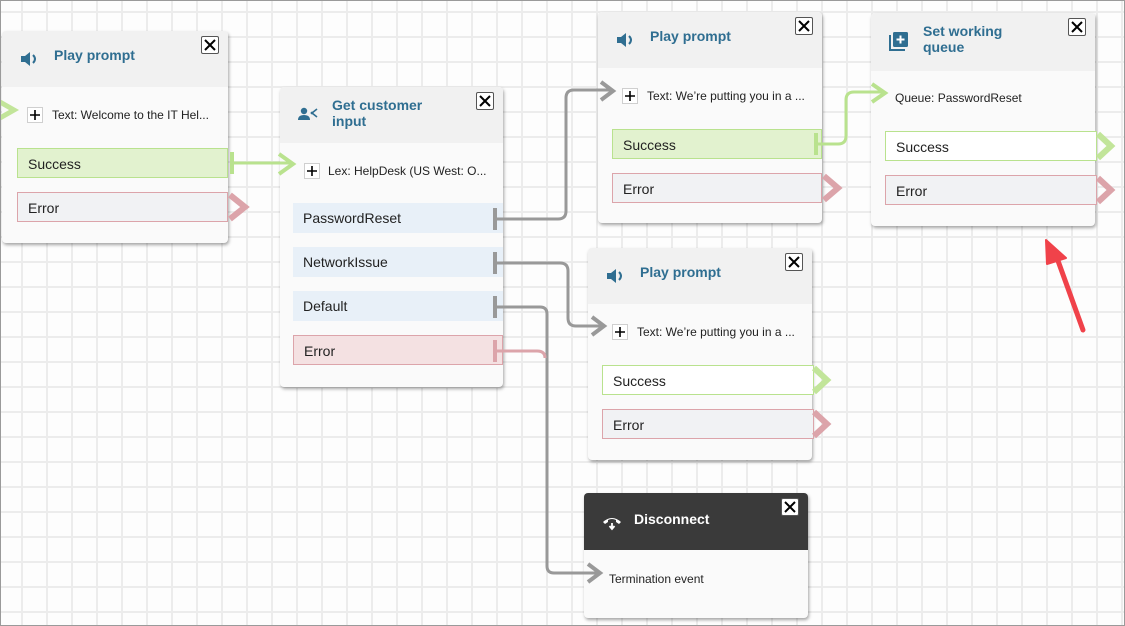 The image size is (1125, 626). What do you see at coordinates (552, 154) in the screenshot?
I see `connector-passwordreset` at bounding box center [552, 154].